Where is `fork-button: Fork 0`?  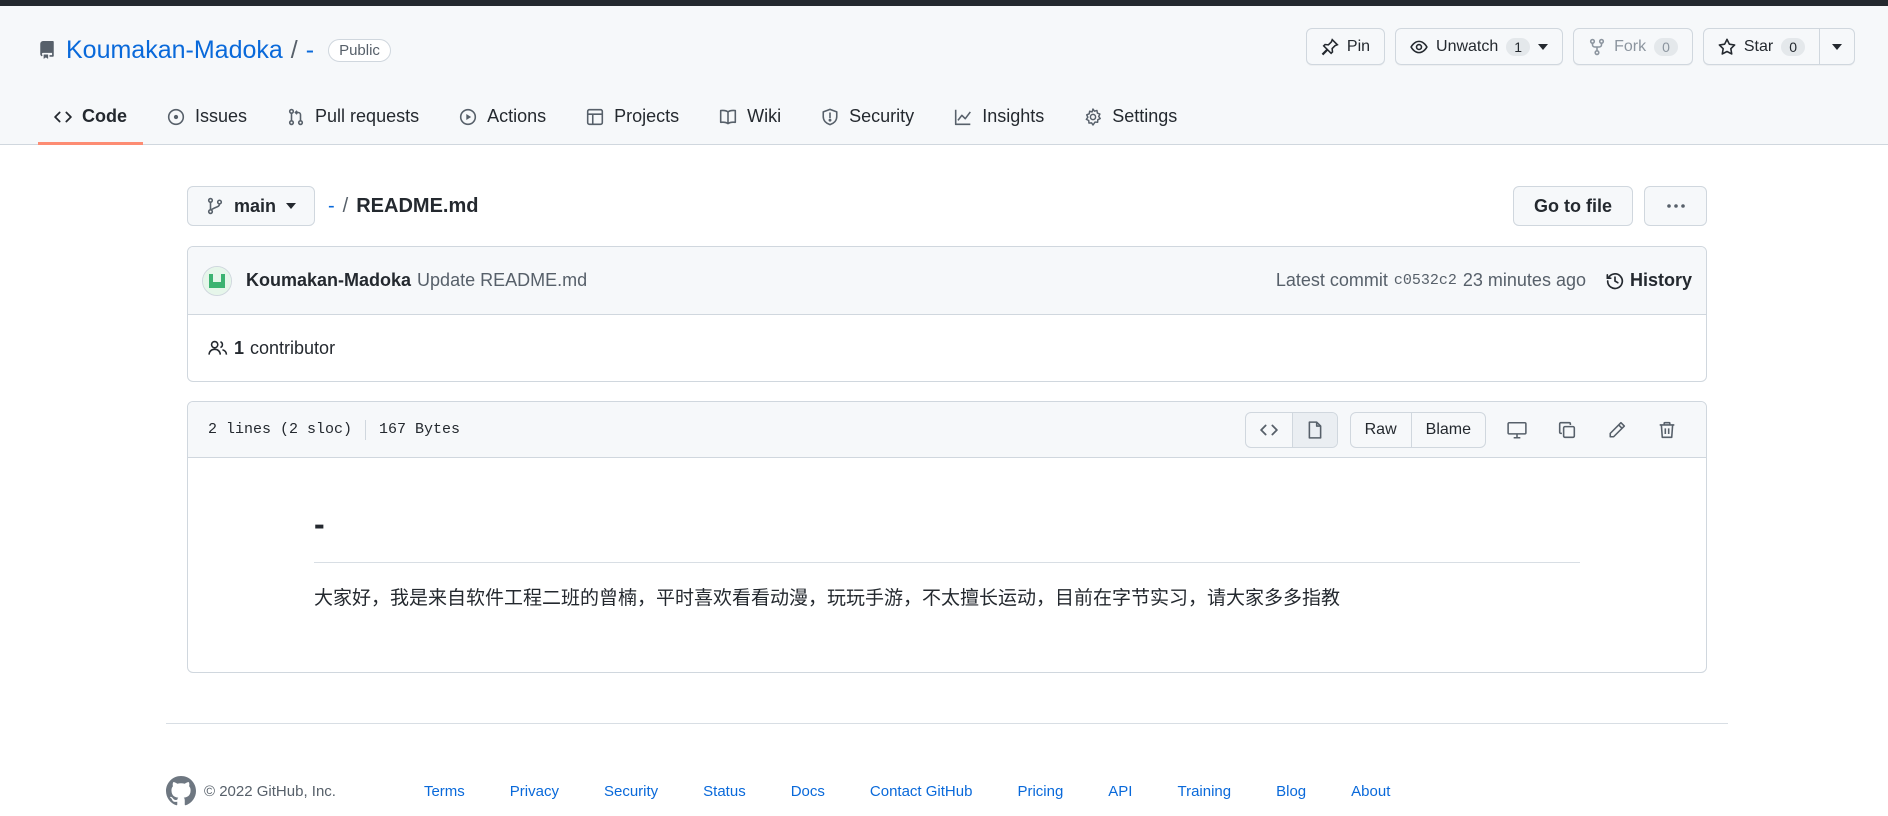
fork-button: Fork 0 is located at coordinates (1633, 46).